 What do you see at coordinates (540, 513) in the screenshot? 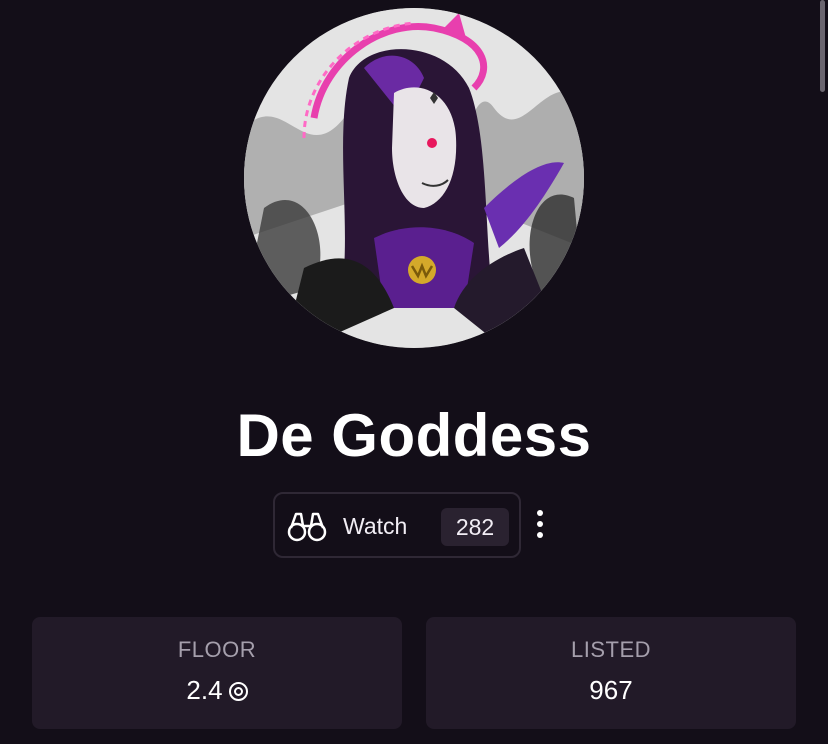
I see `vertical-dots-icon` at bounding box center [540, 513].